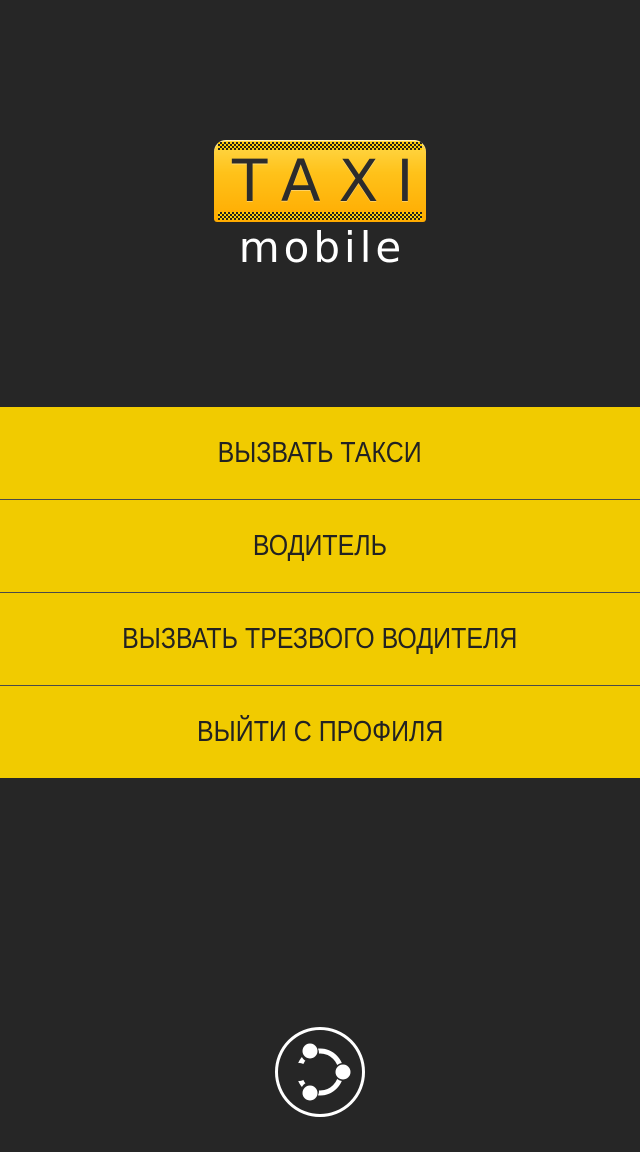  I want to click on call-sober-driver-button: ВЫЗВАТЬ ТРЕЗВОГО ВОДИТЕЛЯ, so click(320, 639).